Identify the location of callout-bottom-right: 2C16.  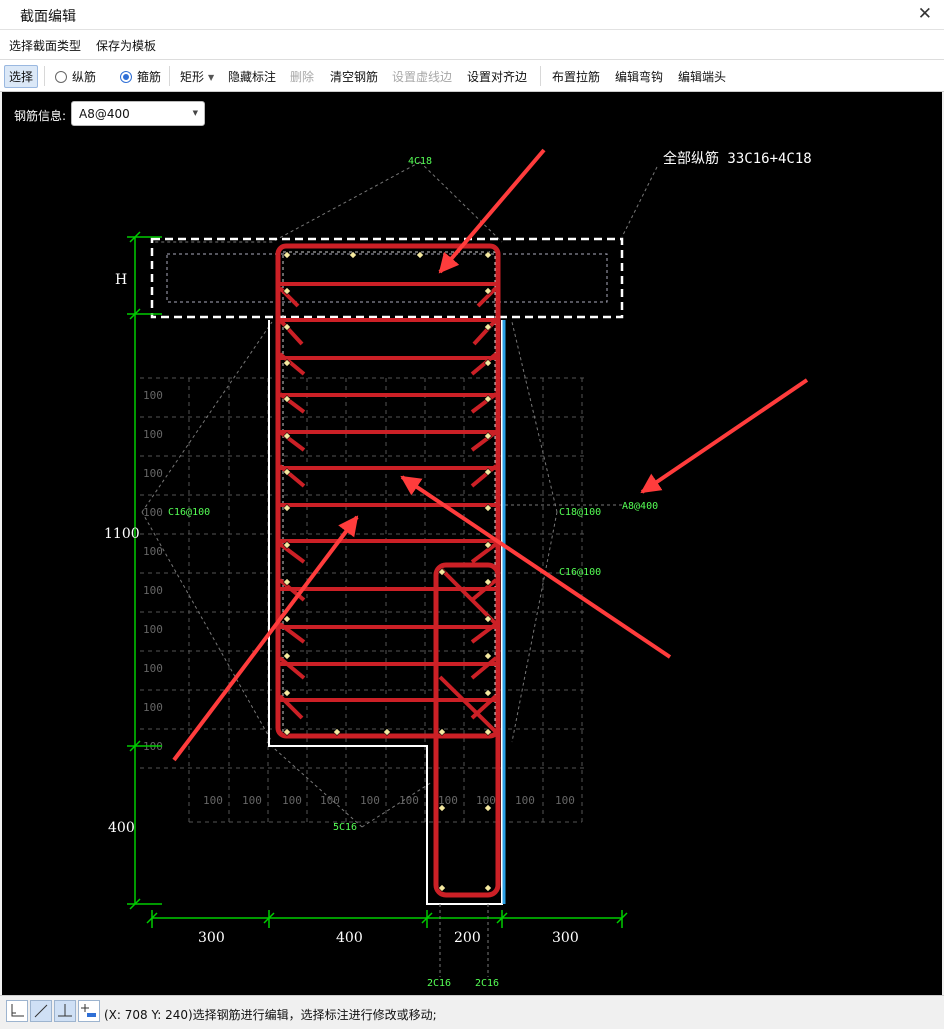
(487, 983).